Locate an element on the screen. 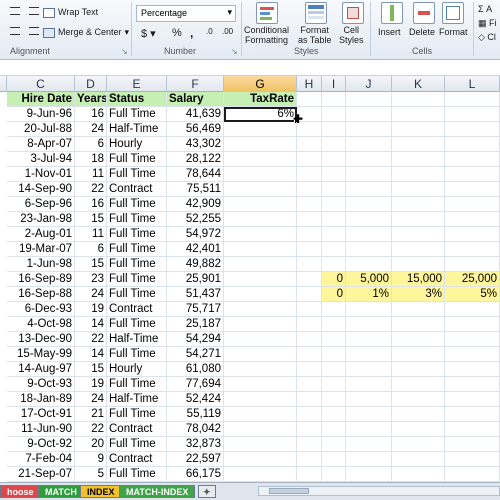 The width and height of the screenshot is (500, 500). cell-years: 6 is located at coordinates (91, 144).